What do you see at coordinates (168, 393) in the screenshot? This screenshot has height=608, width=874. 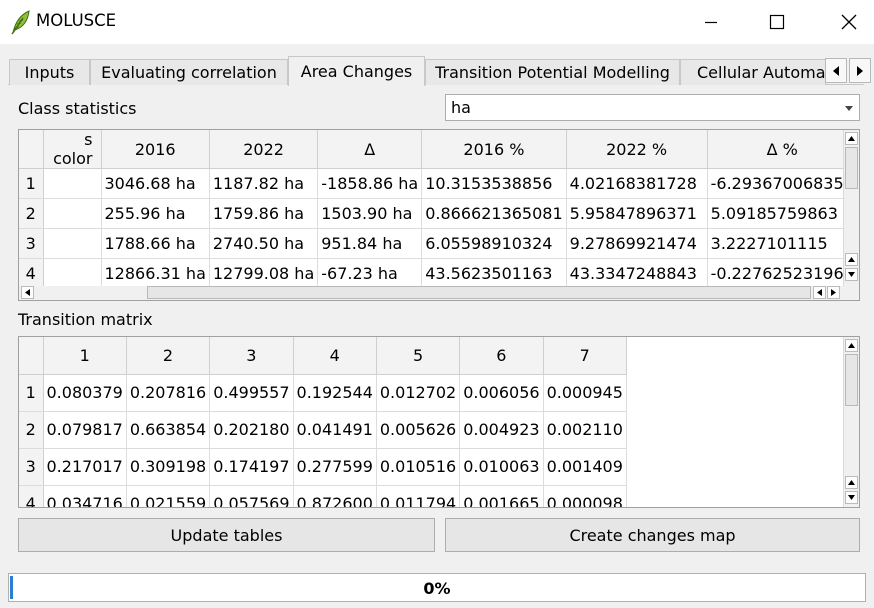 I see `table-cell: 0.207816` at bounding box center [168, 393].